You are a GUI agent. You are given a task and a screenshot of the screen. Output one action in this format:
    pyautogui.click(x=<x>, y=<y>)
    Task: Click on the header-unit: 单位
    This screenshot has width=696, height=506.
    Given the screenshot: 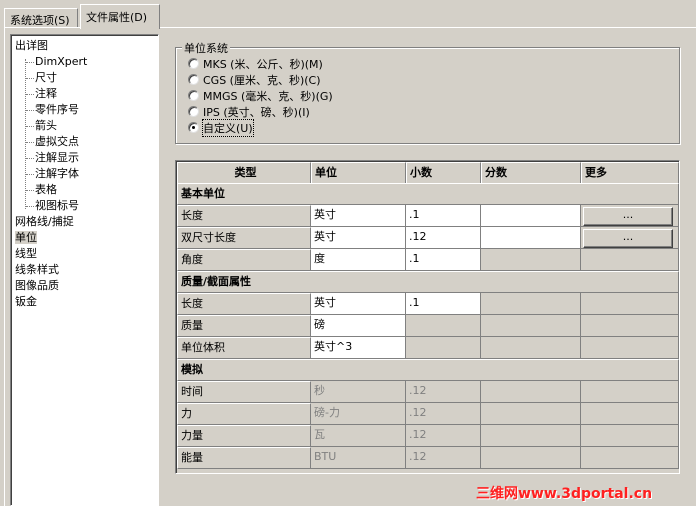 What is the action you would take?
    pyautogui.click(x=358, y=173)
    